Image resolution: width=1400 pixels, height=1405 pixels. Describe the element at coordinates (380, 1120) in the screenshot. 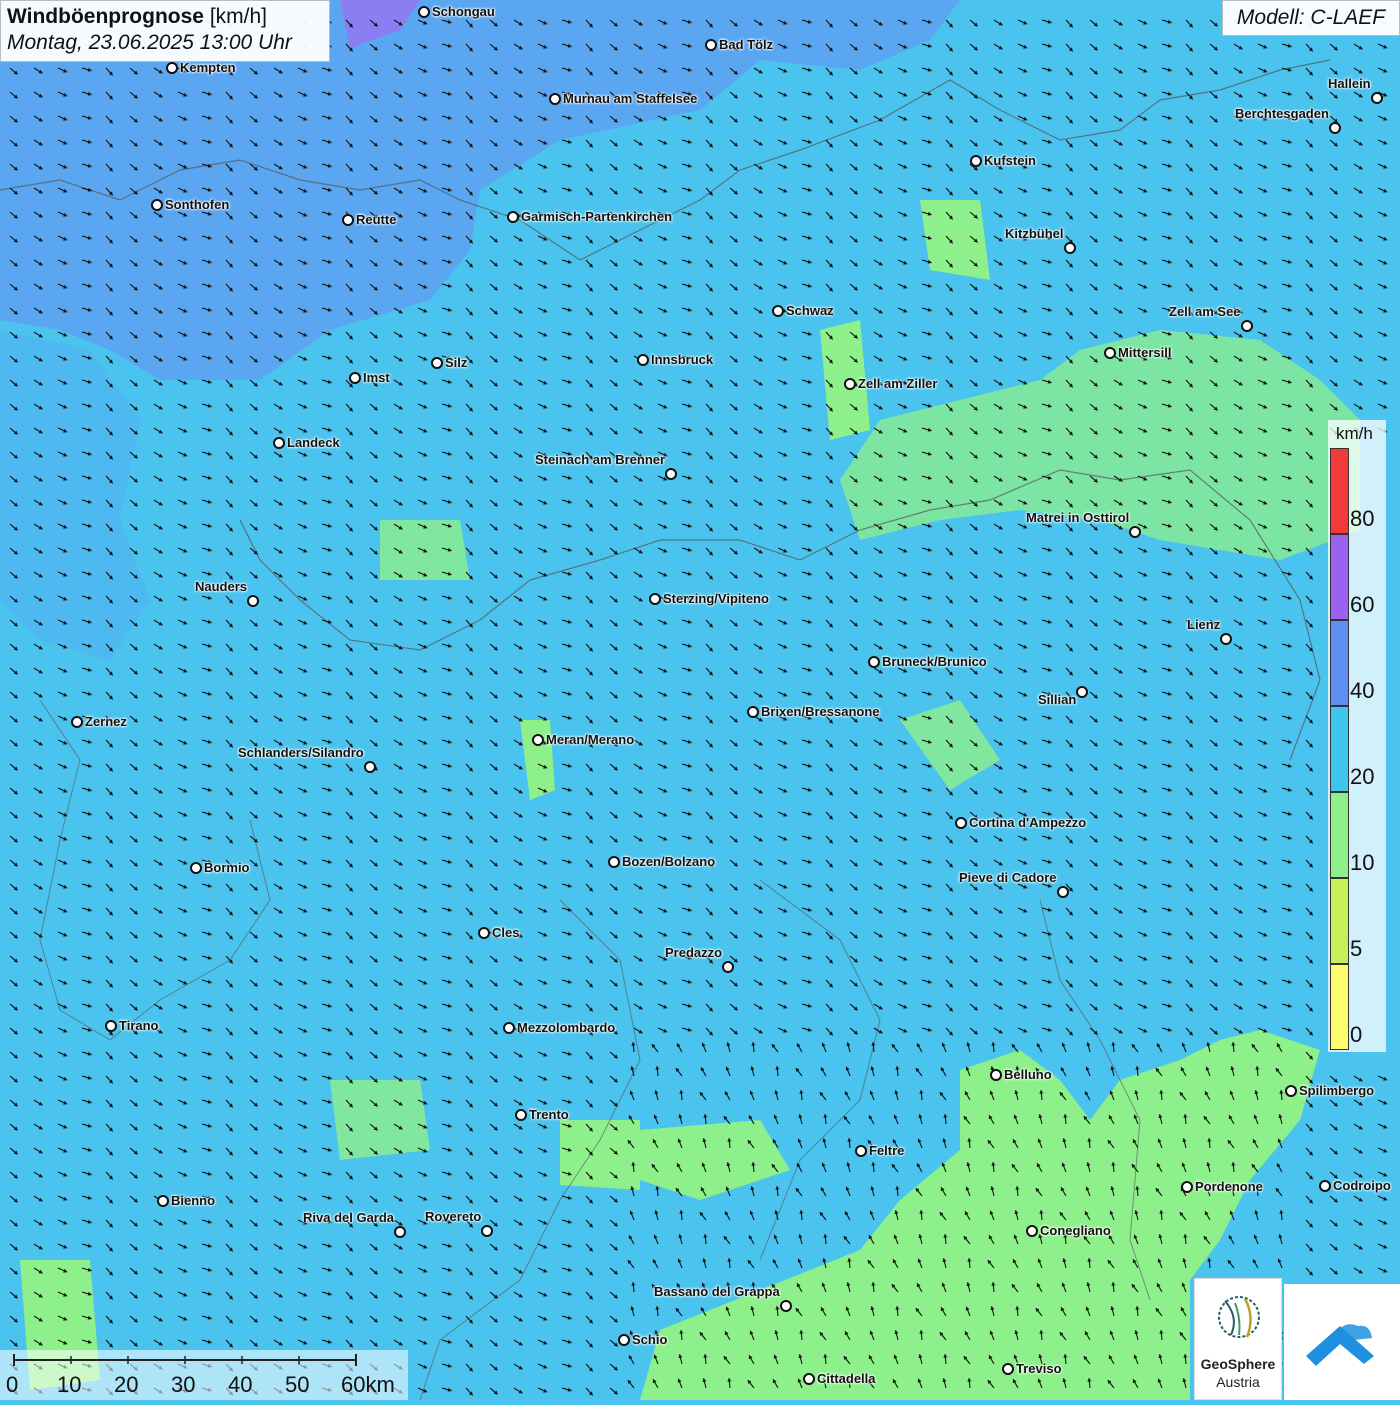

I see `gust-zone-10-20-patch-h` at that location.